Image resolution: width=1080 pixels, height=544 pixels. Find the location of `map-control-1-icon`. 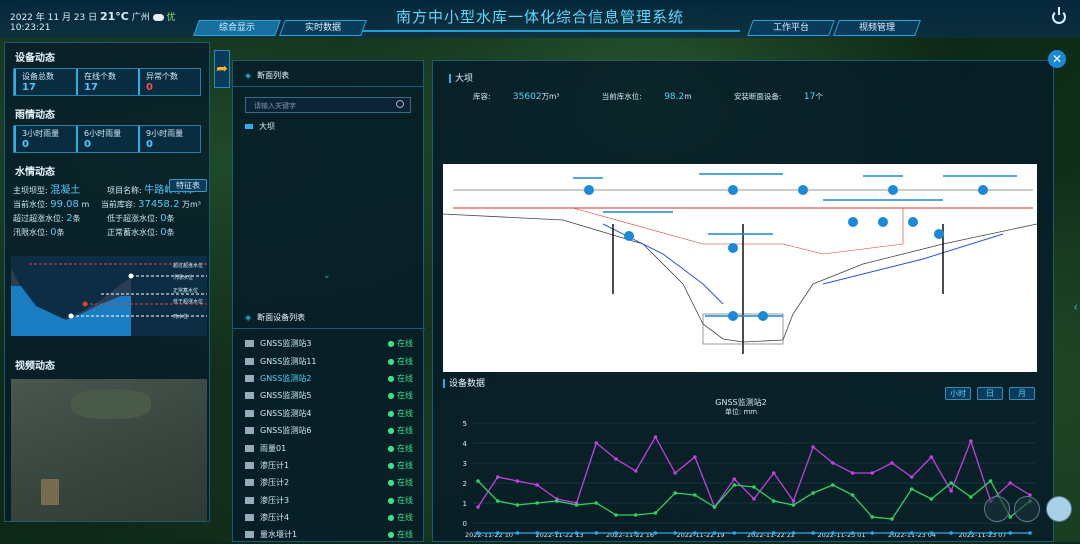

map-control-1-icon is located at coordinates (997, 509).